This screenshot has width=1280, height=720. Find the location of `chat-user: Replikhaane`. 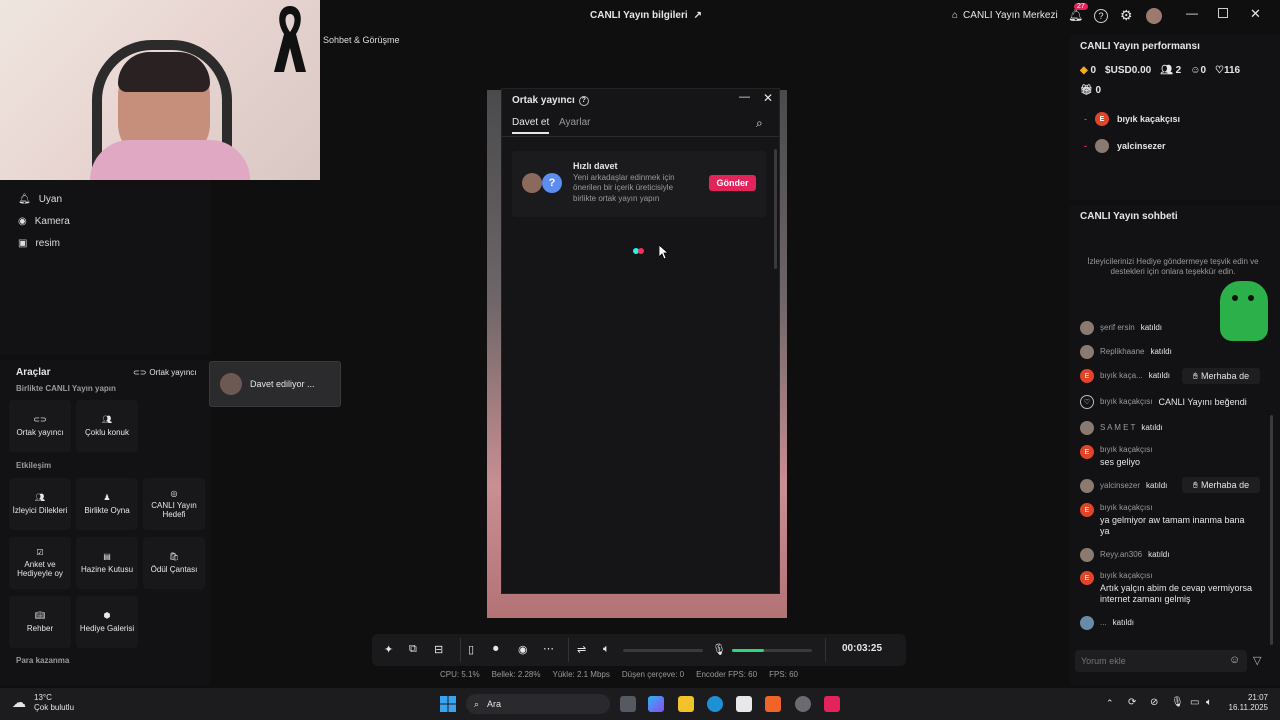

chat-user: Replikhaane is located at coordinates (1122, 351).